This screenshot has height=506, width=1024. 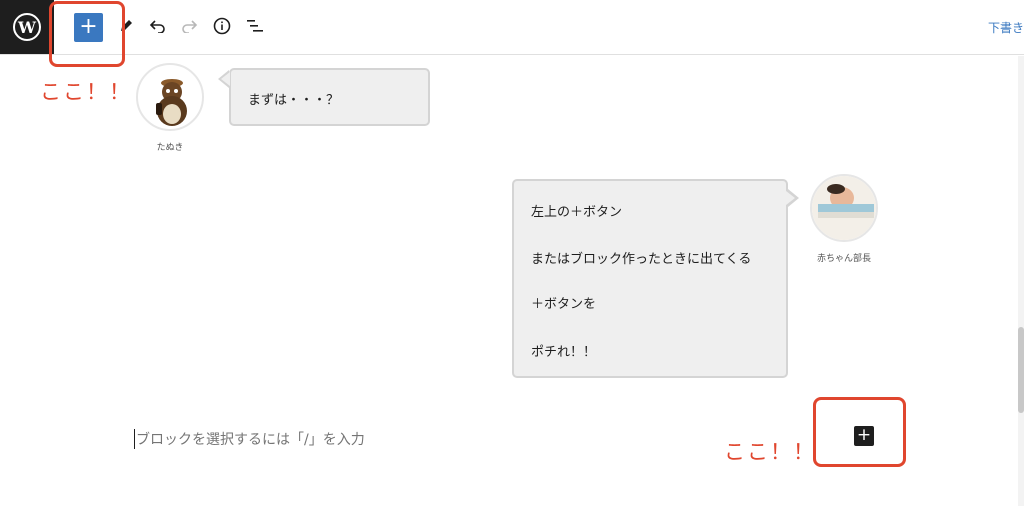 I want to click on wordpress-w-mark: W, so click(x=27, y=27).